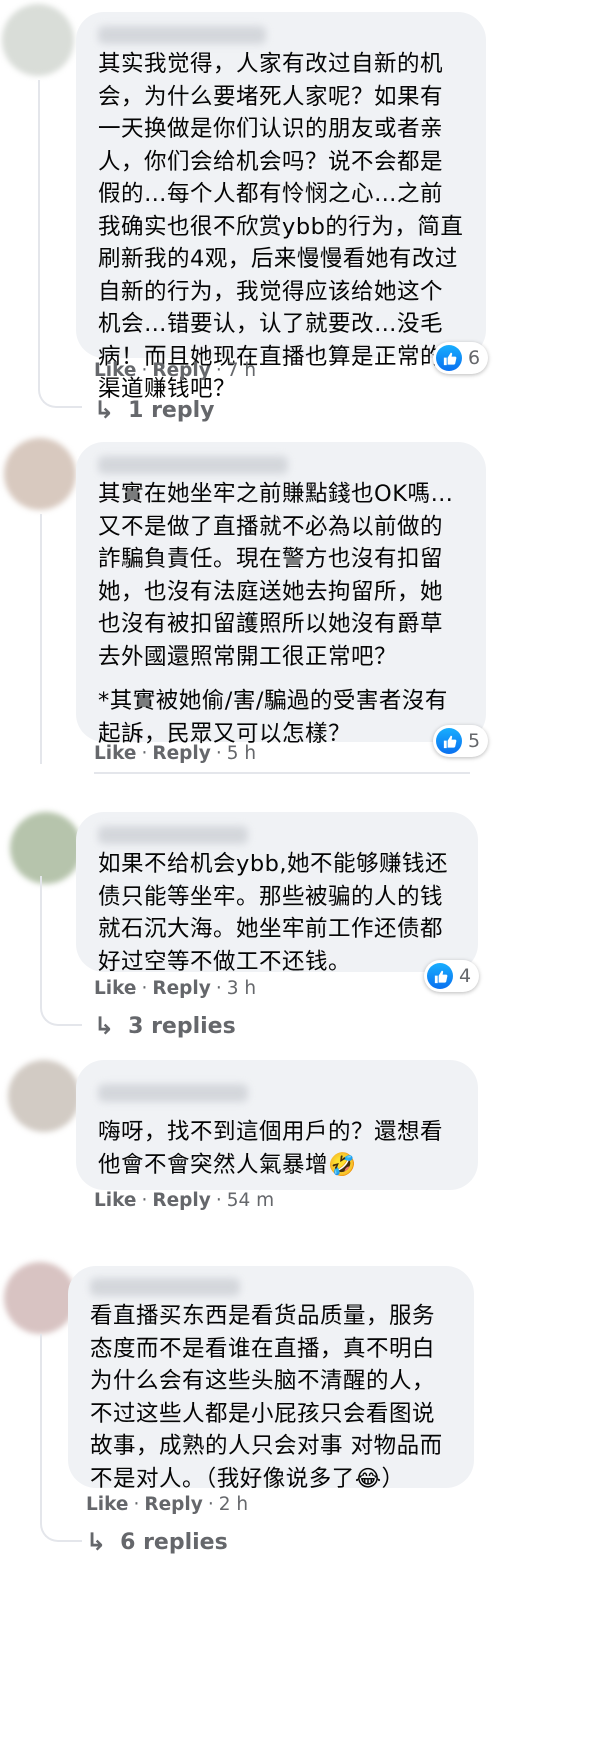 This screenshot has width=600, height=1751. I want to click on view-replies-button: ↳ 1 reply, so click(154, 410).